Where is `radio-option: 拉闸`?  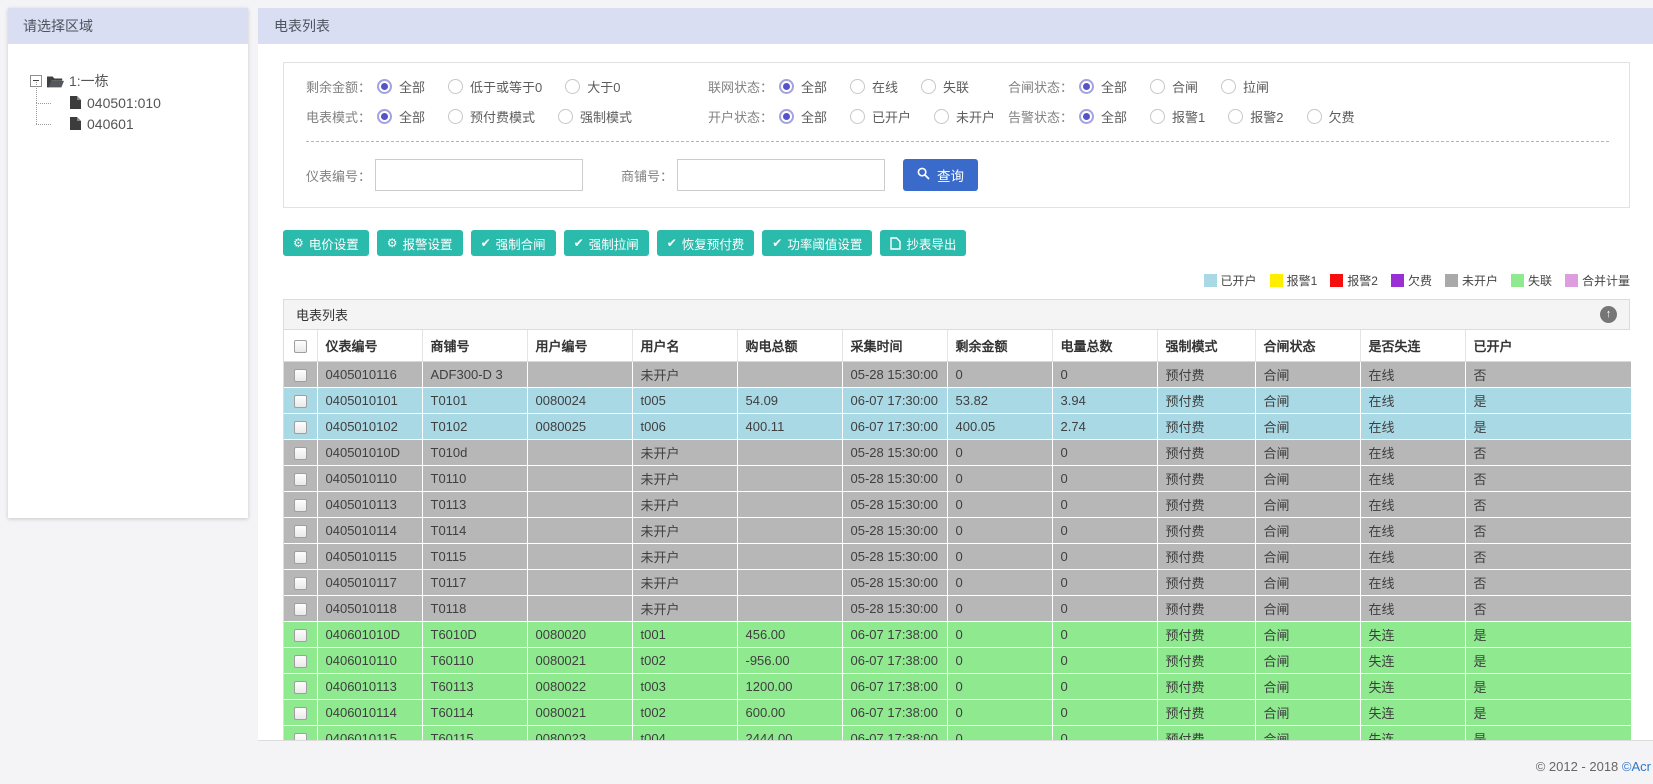
radio-option: 拉闸 is located at coordinates (1245, 86).